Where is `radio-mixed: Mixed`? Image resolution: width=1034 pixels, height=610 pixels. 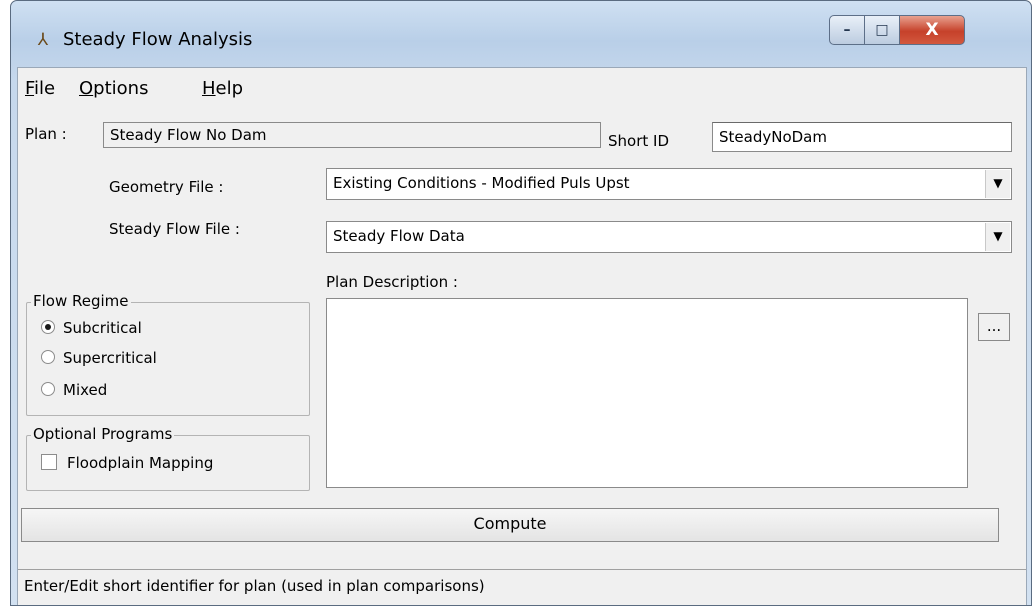
radio-mixed: Mixed is located at coordinates (74, 390).